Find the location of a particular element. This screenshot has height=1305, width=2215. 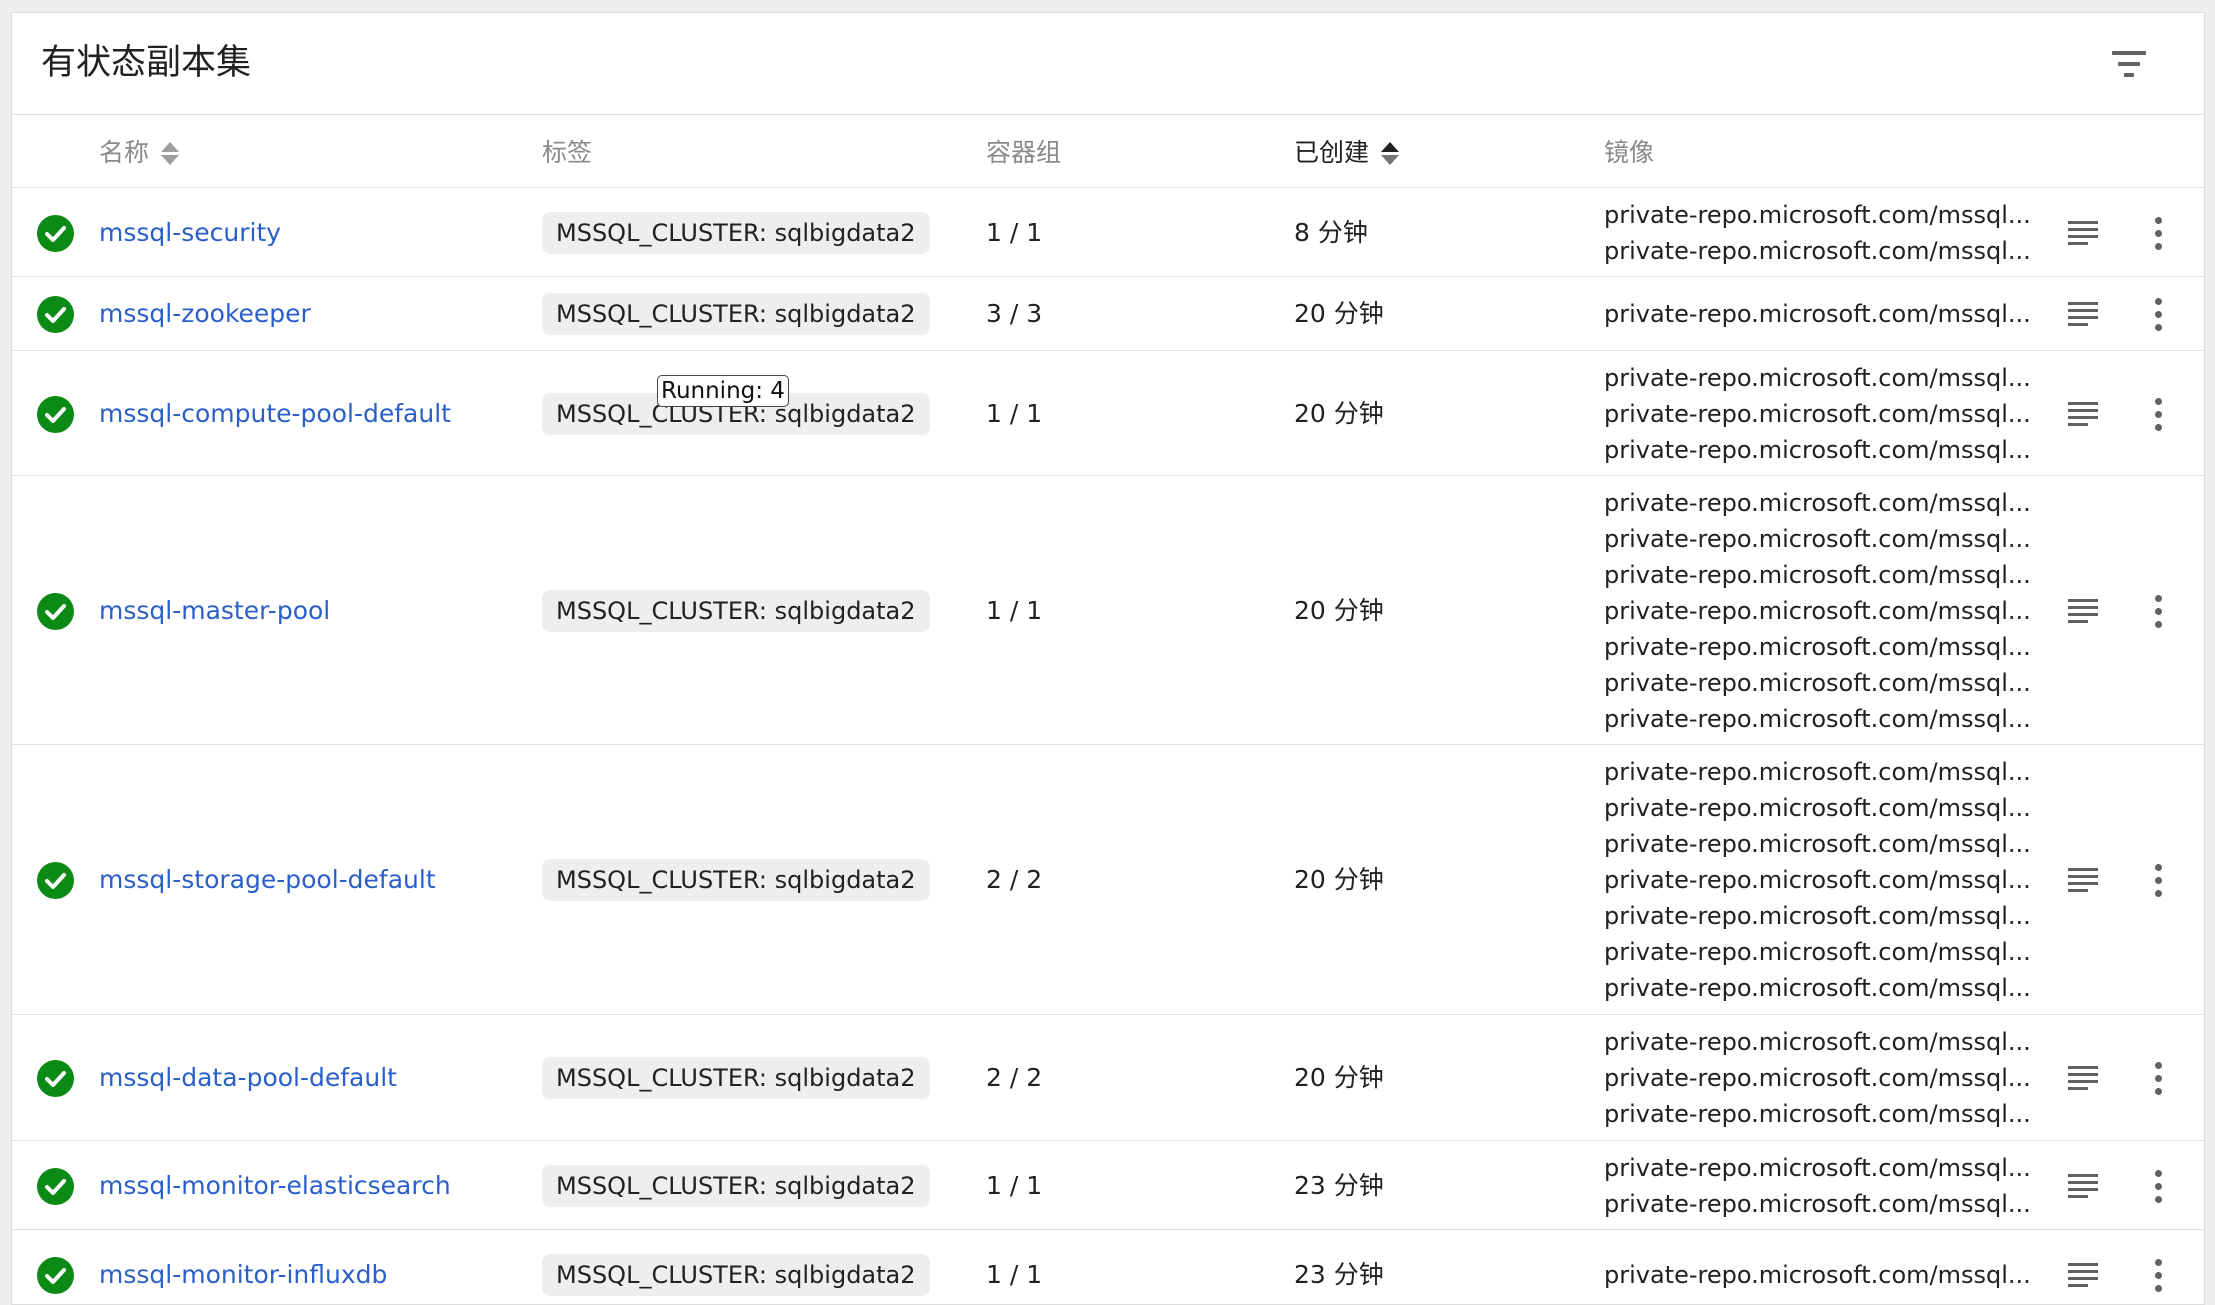

column-header-name: 名称 is located at coordinates (139, 153).